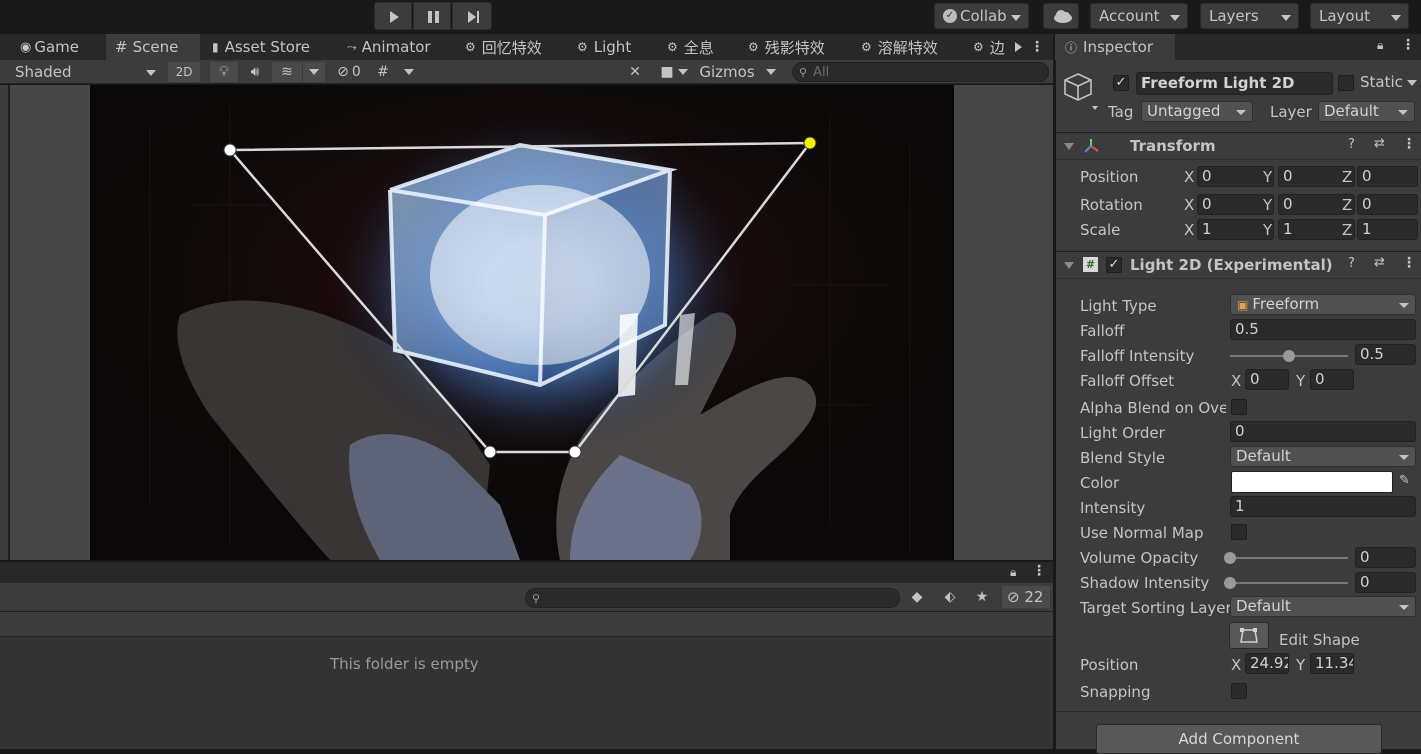 The image size is (1421, 754). Describe the element at coordinates (1385, 557) in the screenshot. I see `volume-opacity-field: 0` at that location.